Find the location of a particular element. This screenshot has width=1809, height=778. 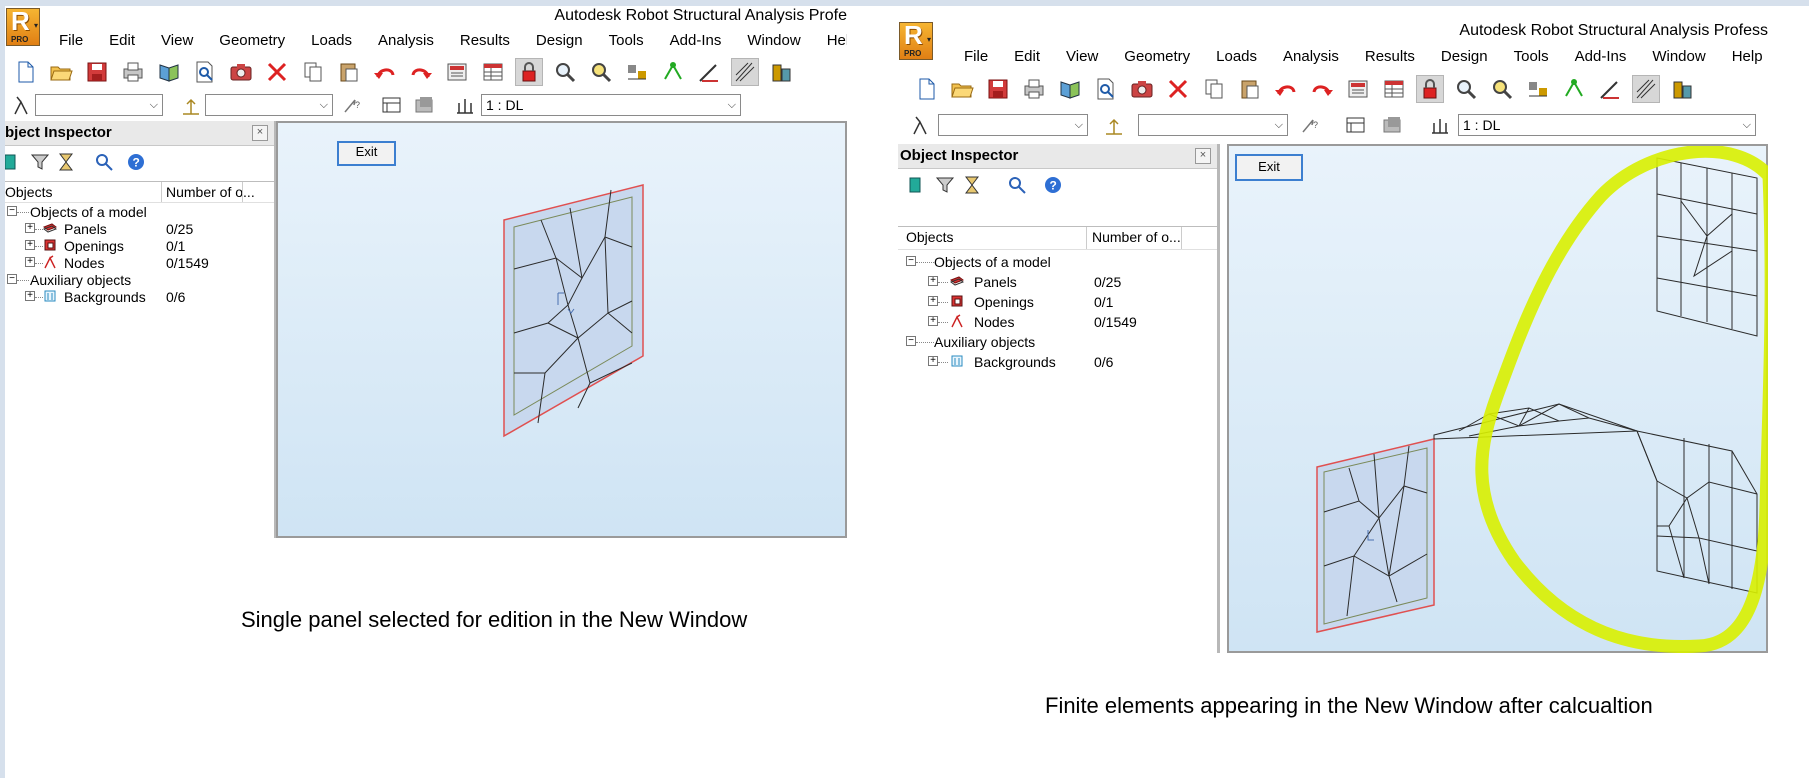

robot-logo-icon: R PRO ▾ is located at coordinates (23, 26).